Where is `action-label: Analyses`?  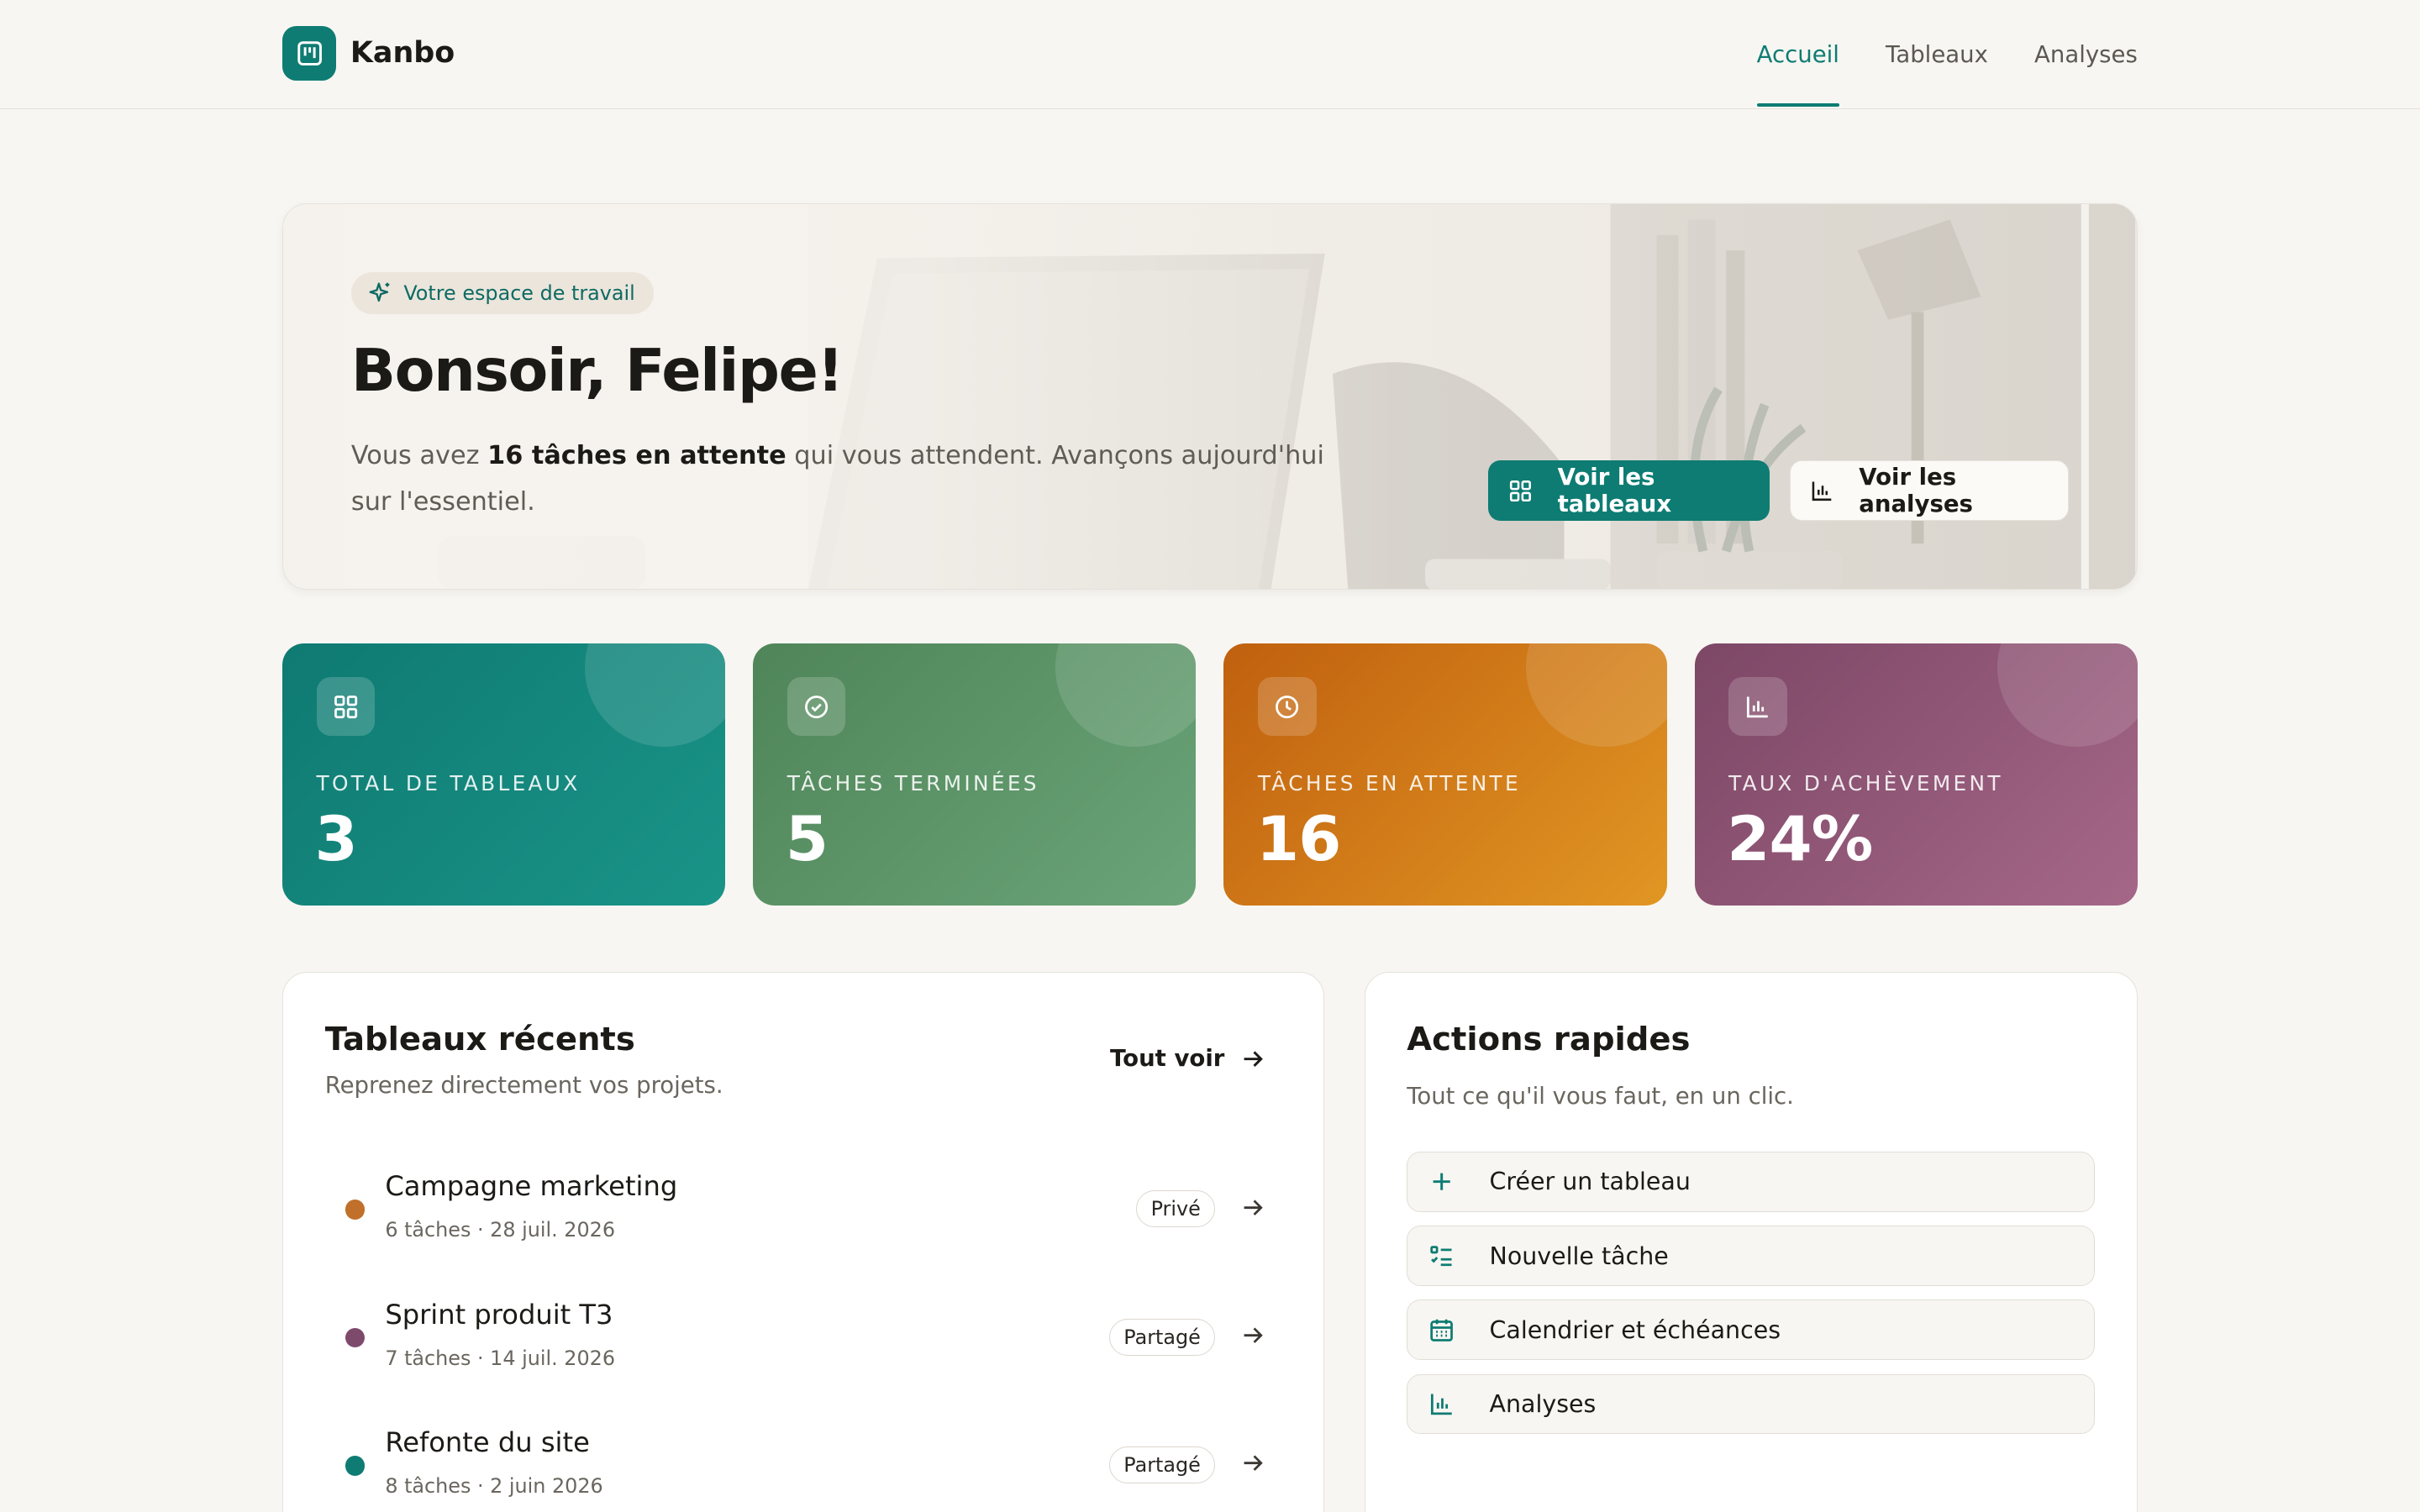 action-label: Analyses is located at coordinates (1543, 1403).